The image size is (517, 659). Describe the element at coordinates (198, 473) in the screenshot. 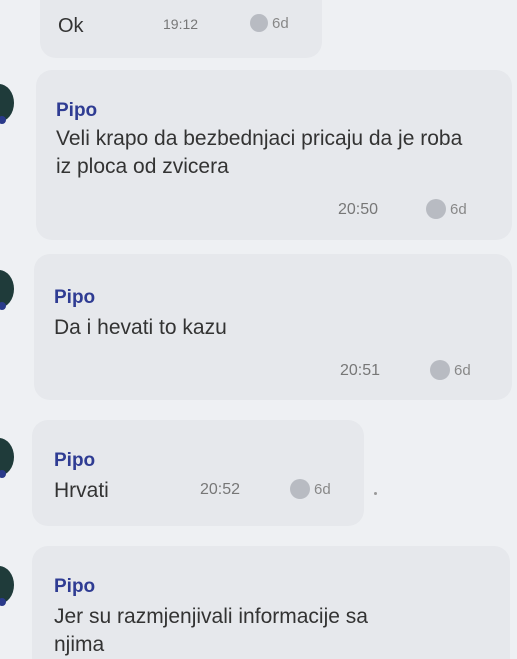

I see `message-bubble: Pipo Hrvati 20:52 6d` at that location.